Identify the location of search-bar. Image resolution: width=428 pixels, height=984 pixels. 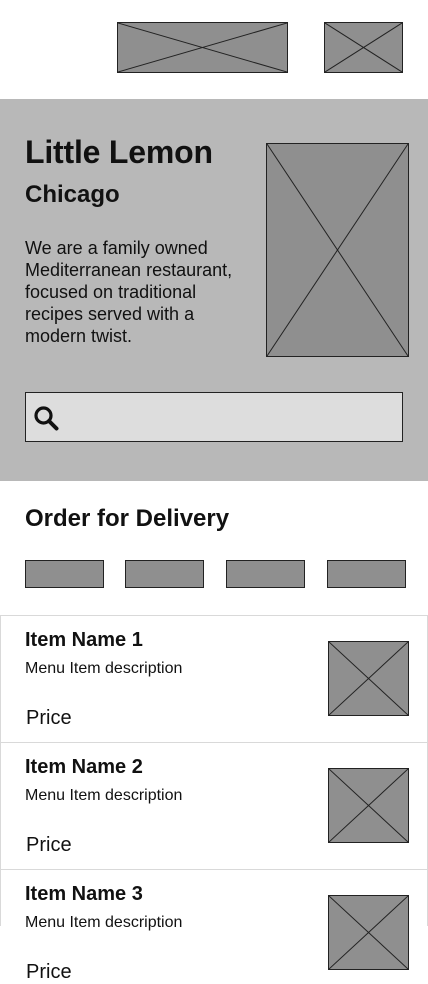
(214, 417).